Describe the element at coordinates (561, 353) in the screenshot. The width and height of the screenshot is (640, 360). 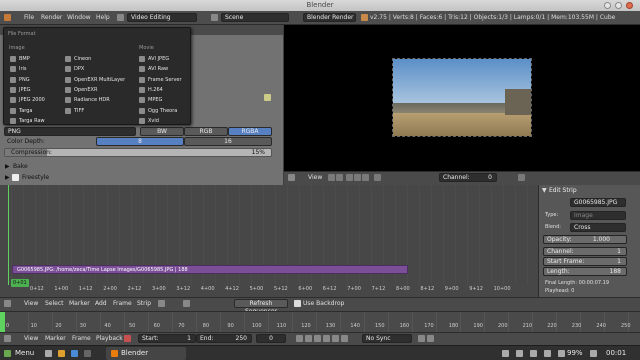
I see `battery-icon` at that location.